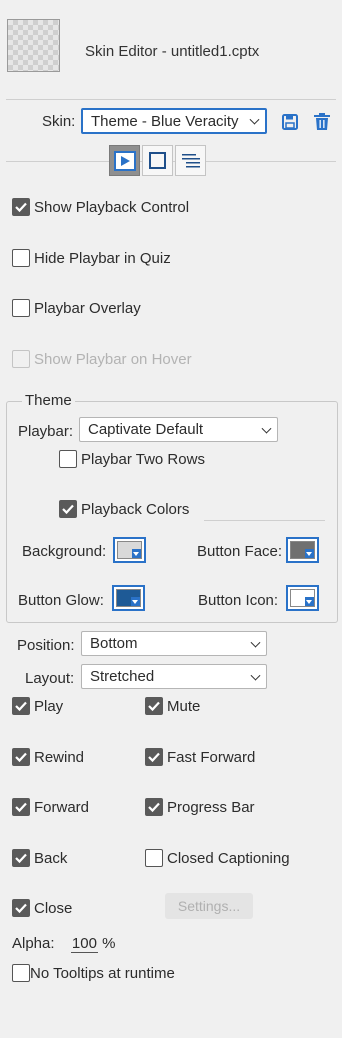 This screenshot has height=1038, width=342. Describe the element at coordinates (50, 678) in the screenshot. I see `layout-label: Layout:` at that location.